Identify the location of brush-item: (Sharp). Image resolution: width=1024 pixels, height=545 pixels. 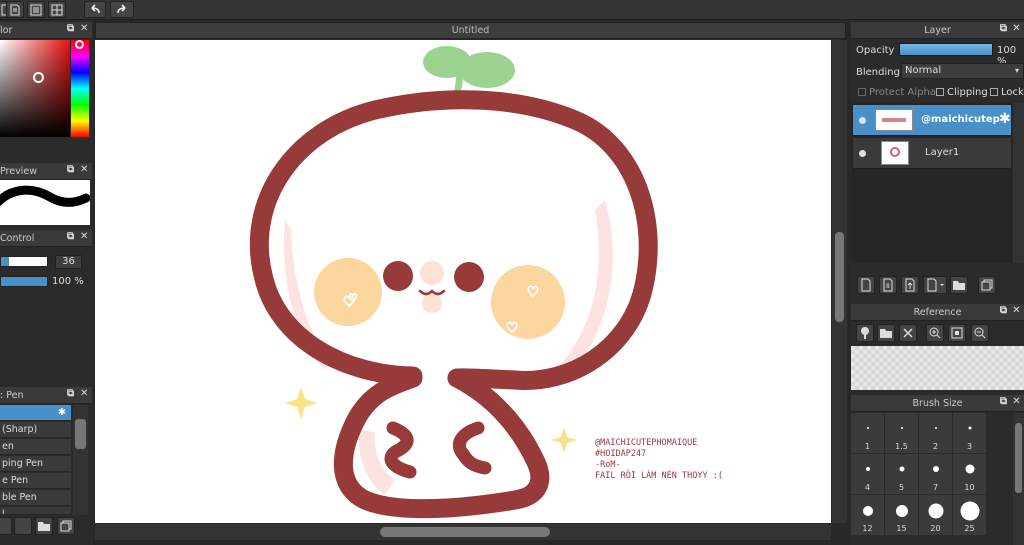
(35, 430).